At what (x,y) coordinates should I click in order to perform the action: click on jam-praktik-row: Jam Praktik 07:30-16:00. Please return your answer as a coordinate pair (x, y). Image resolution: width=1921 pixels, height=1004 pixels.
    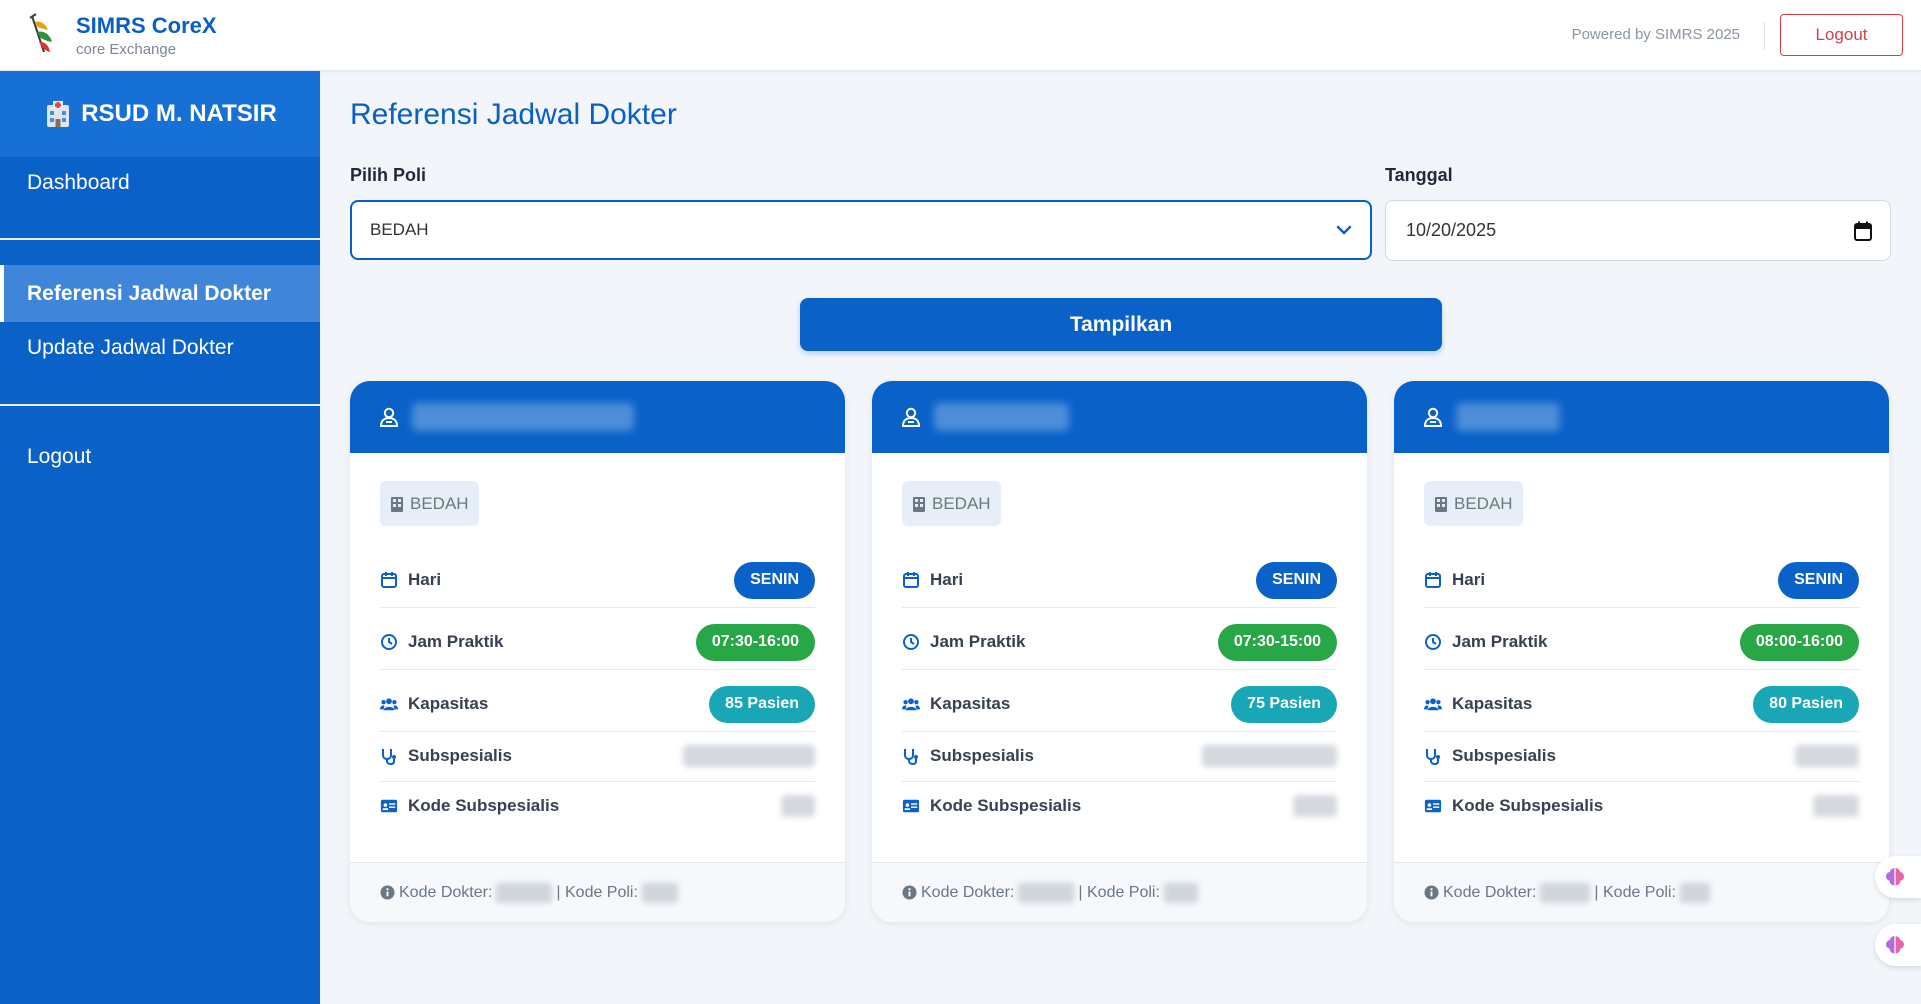
    Looking at the image, I should click on (597, 642).